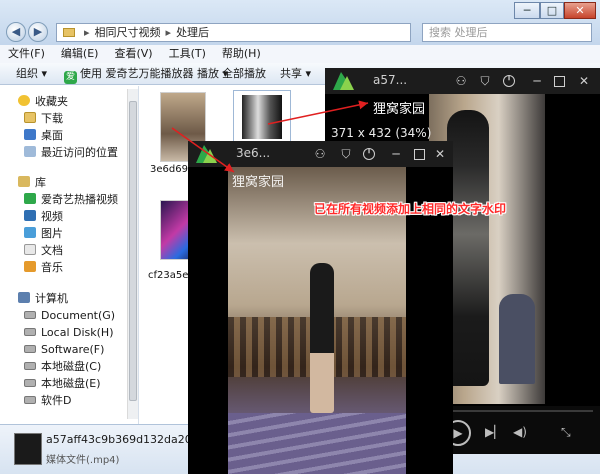 The image size is (600, 474). I want to click on play-with-label: 使用 爱奇艺万能播放器 播放, so click(149, 73).